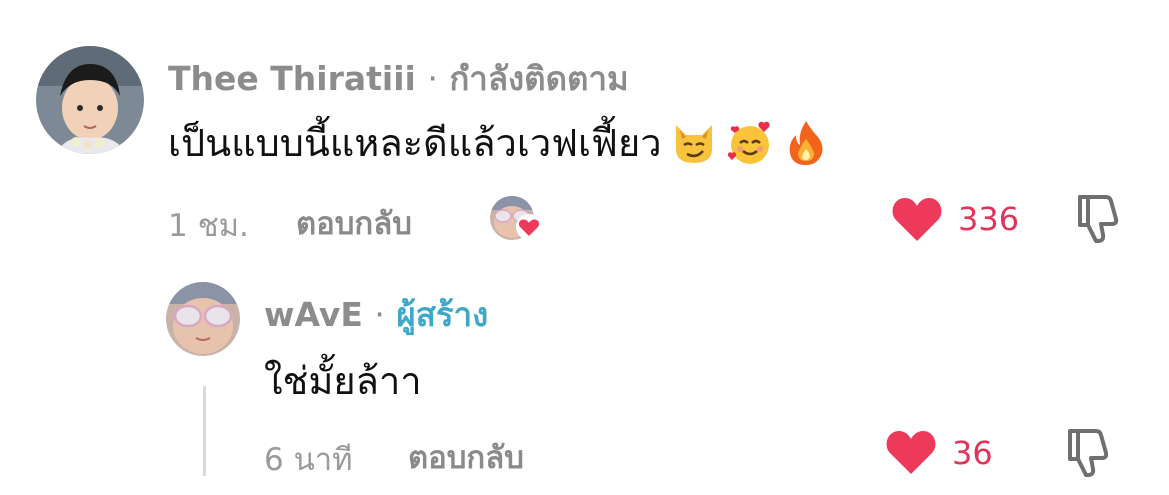  Describe the element at coordinates (292, 78) in the screenshot. I see `commenter-name: Thee Thiratiii` at that location.